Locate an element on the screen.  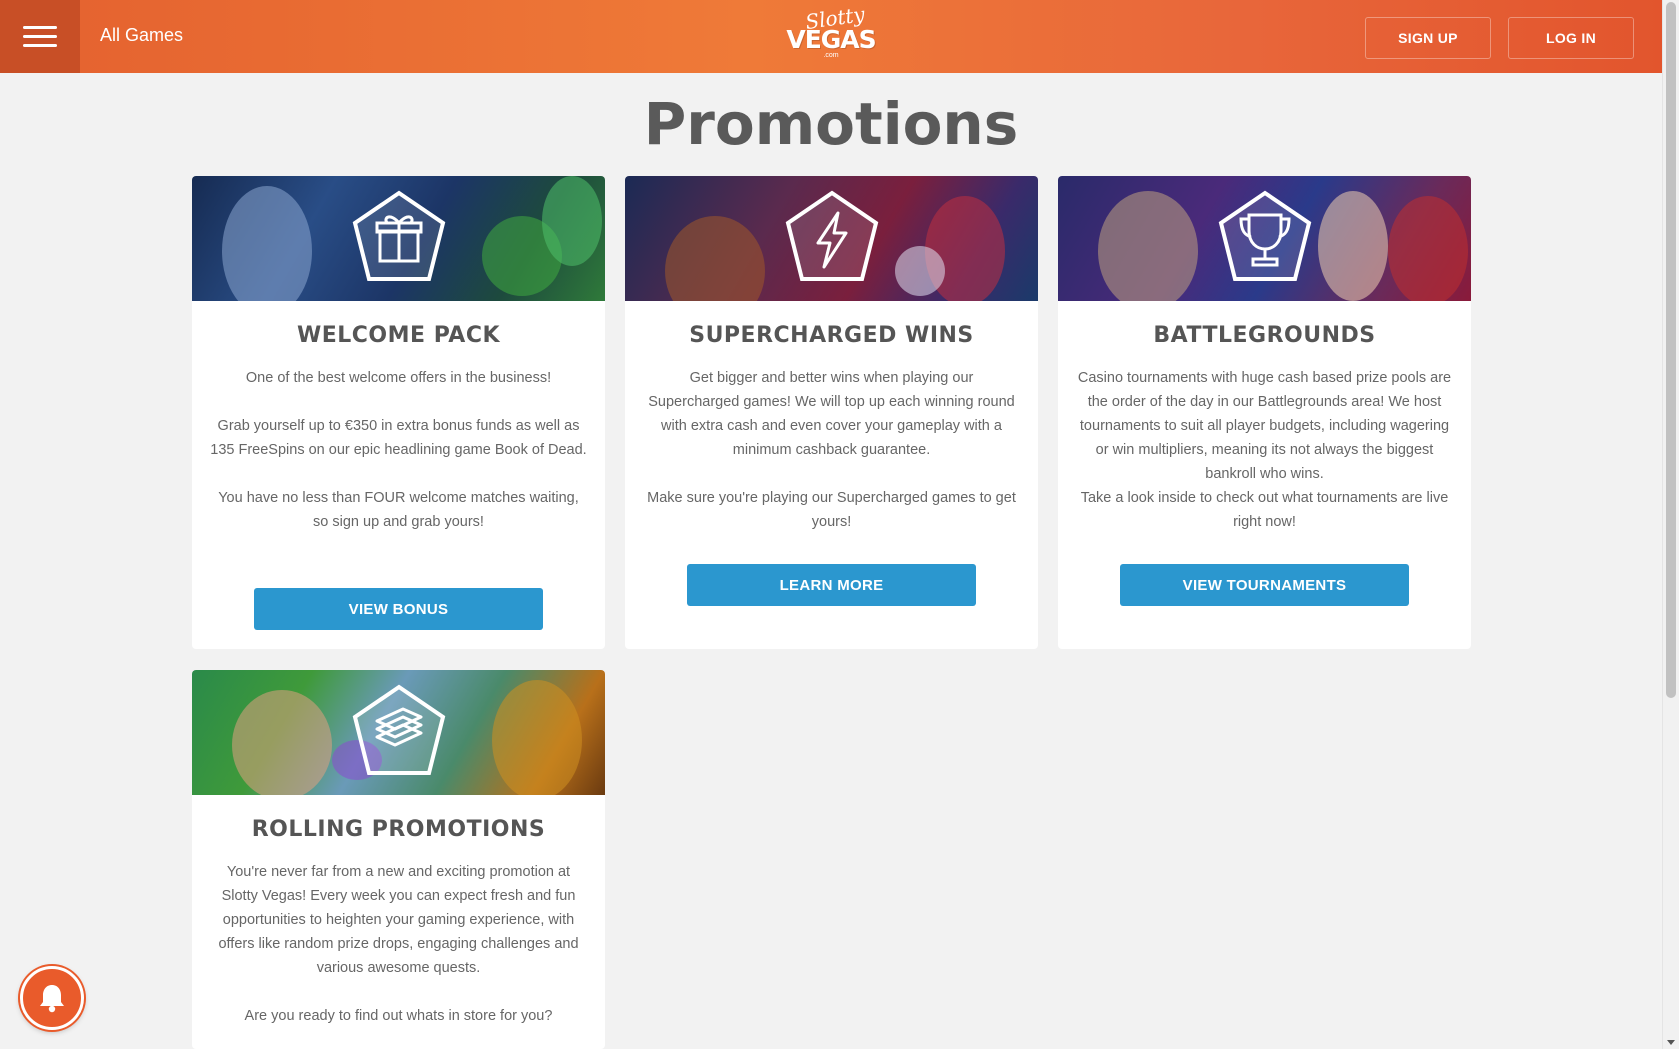
hamburger-menu-button is located at coordinates (40, 36).